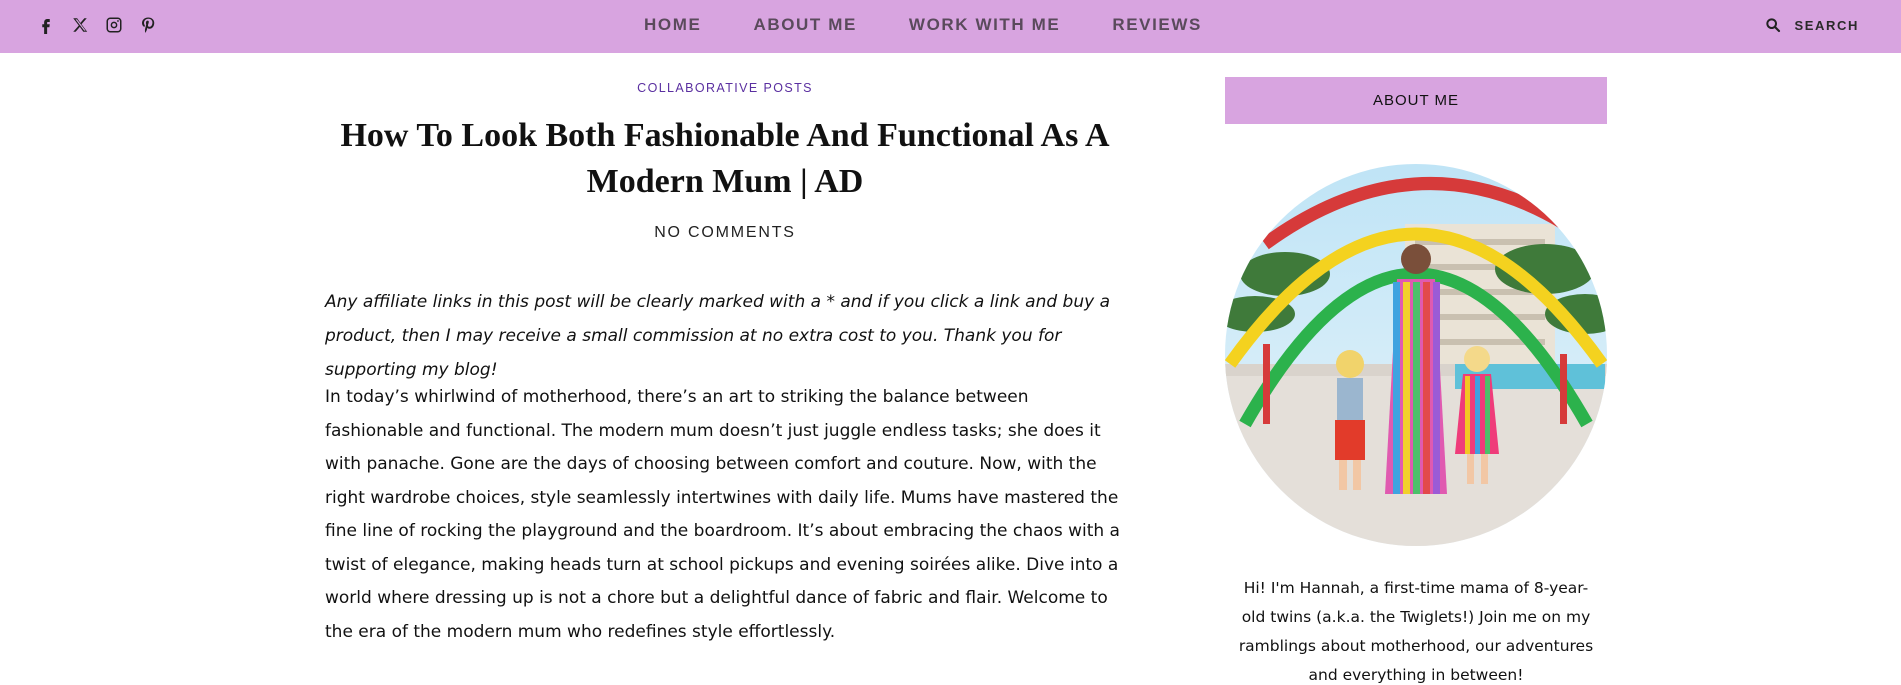 The width and height of the screenshot is (1901, 685). I want to click on pinterest-icon, so click(148, 25).